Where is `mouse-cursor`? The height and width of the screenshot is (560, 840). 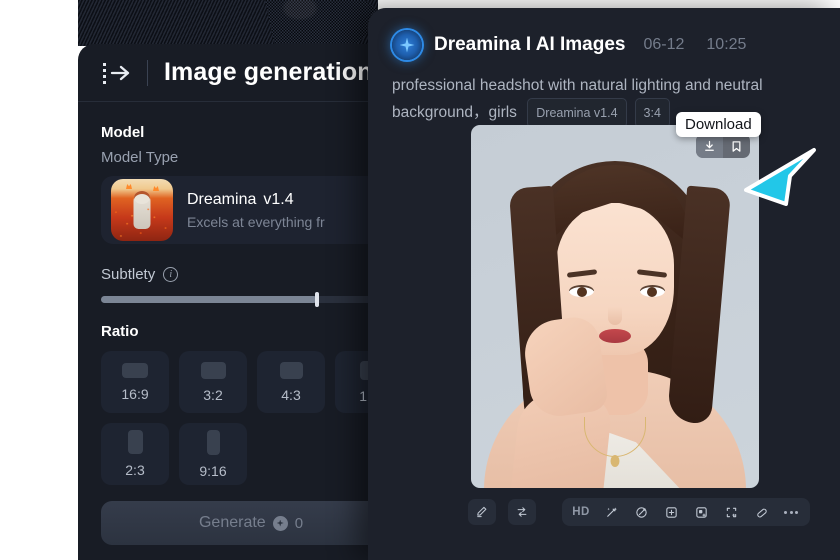
mouse-cursor is located at coordinates (780, 172).